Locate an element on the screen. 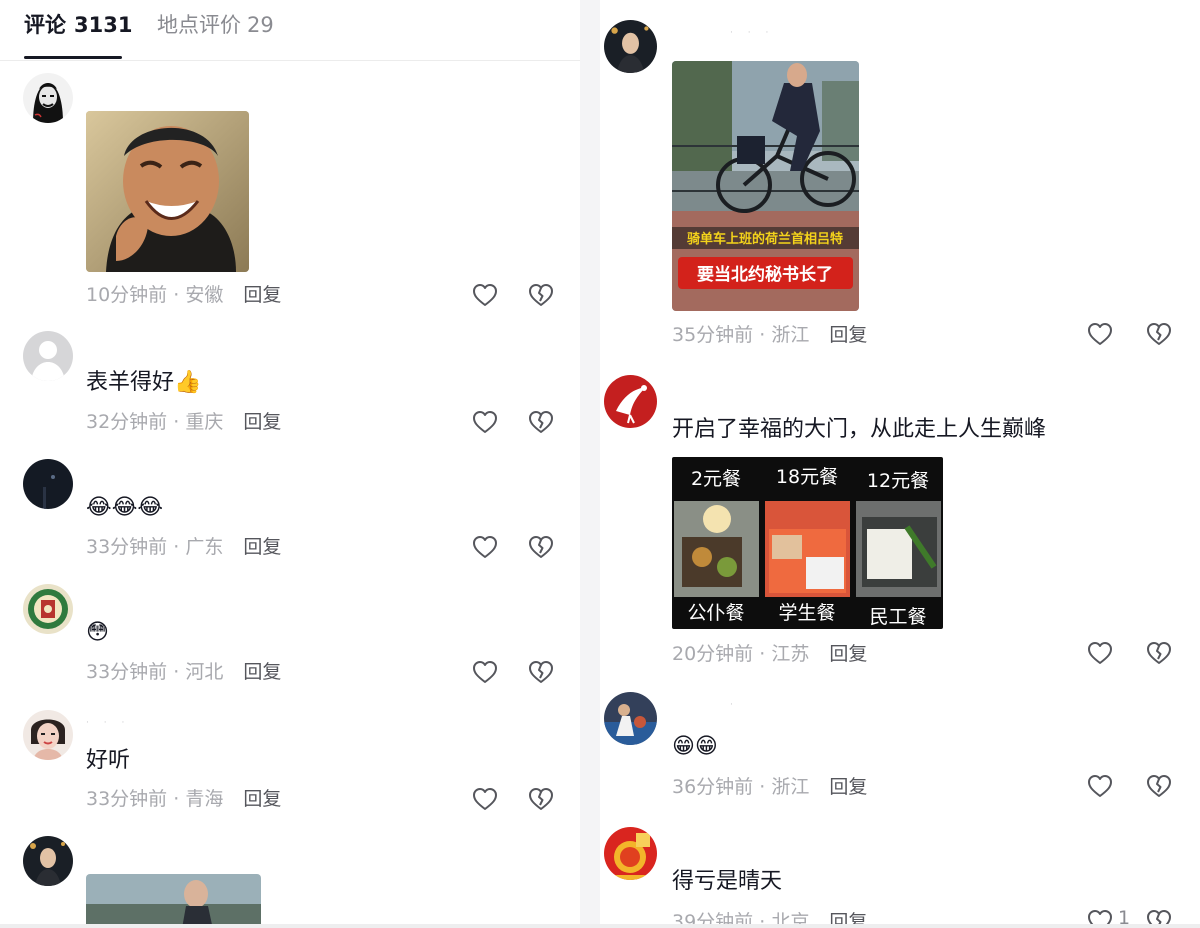  comment-location: 广东 is located at coordinates (204, 547).